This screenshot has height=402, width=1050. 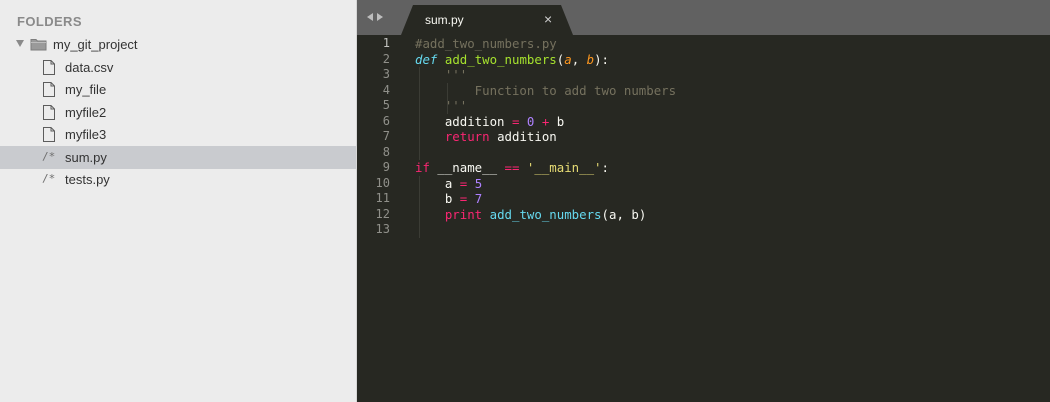 What do you see at coordinates (386, 136) in the screenshot?
I see `line-number: 7` at bounding box center [386, 136].